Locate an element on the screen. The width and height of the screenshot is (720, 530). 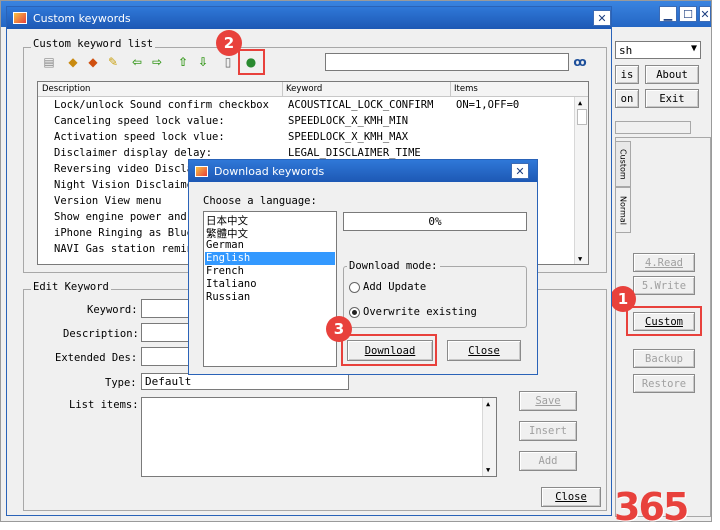
save-button: Save is located at coordinates (548, 401).